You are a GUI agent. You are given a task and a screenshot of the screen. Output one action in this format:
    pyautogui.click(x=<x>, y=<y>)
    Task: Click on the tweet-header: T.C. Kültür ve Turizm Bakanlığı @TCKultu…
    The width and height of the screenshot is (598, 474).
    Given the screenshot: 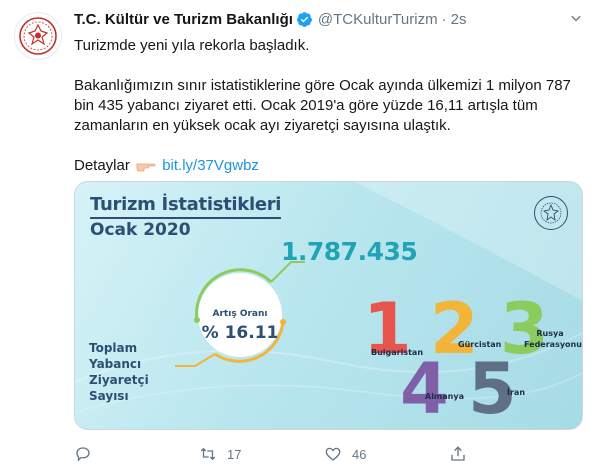 What is the action you would take?
    pyautogui.click(x=270, y=19)
    